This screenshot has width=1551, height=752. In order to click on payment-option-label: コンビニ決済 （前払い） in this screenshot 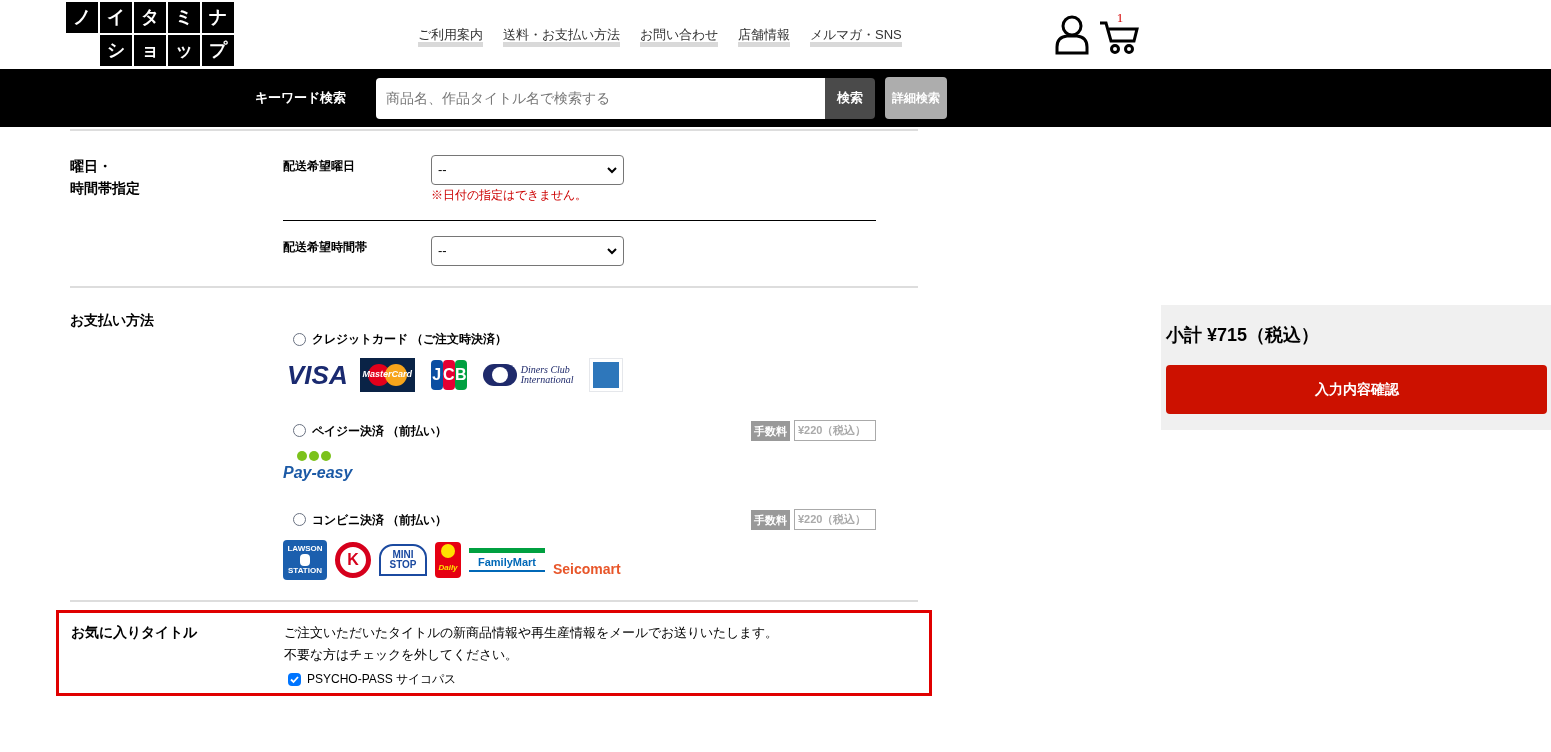, I will do `click(380, 519)`.